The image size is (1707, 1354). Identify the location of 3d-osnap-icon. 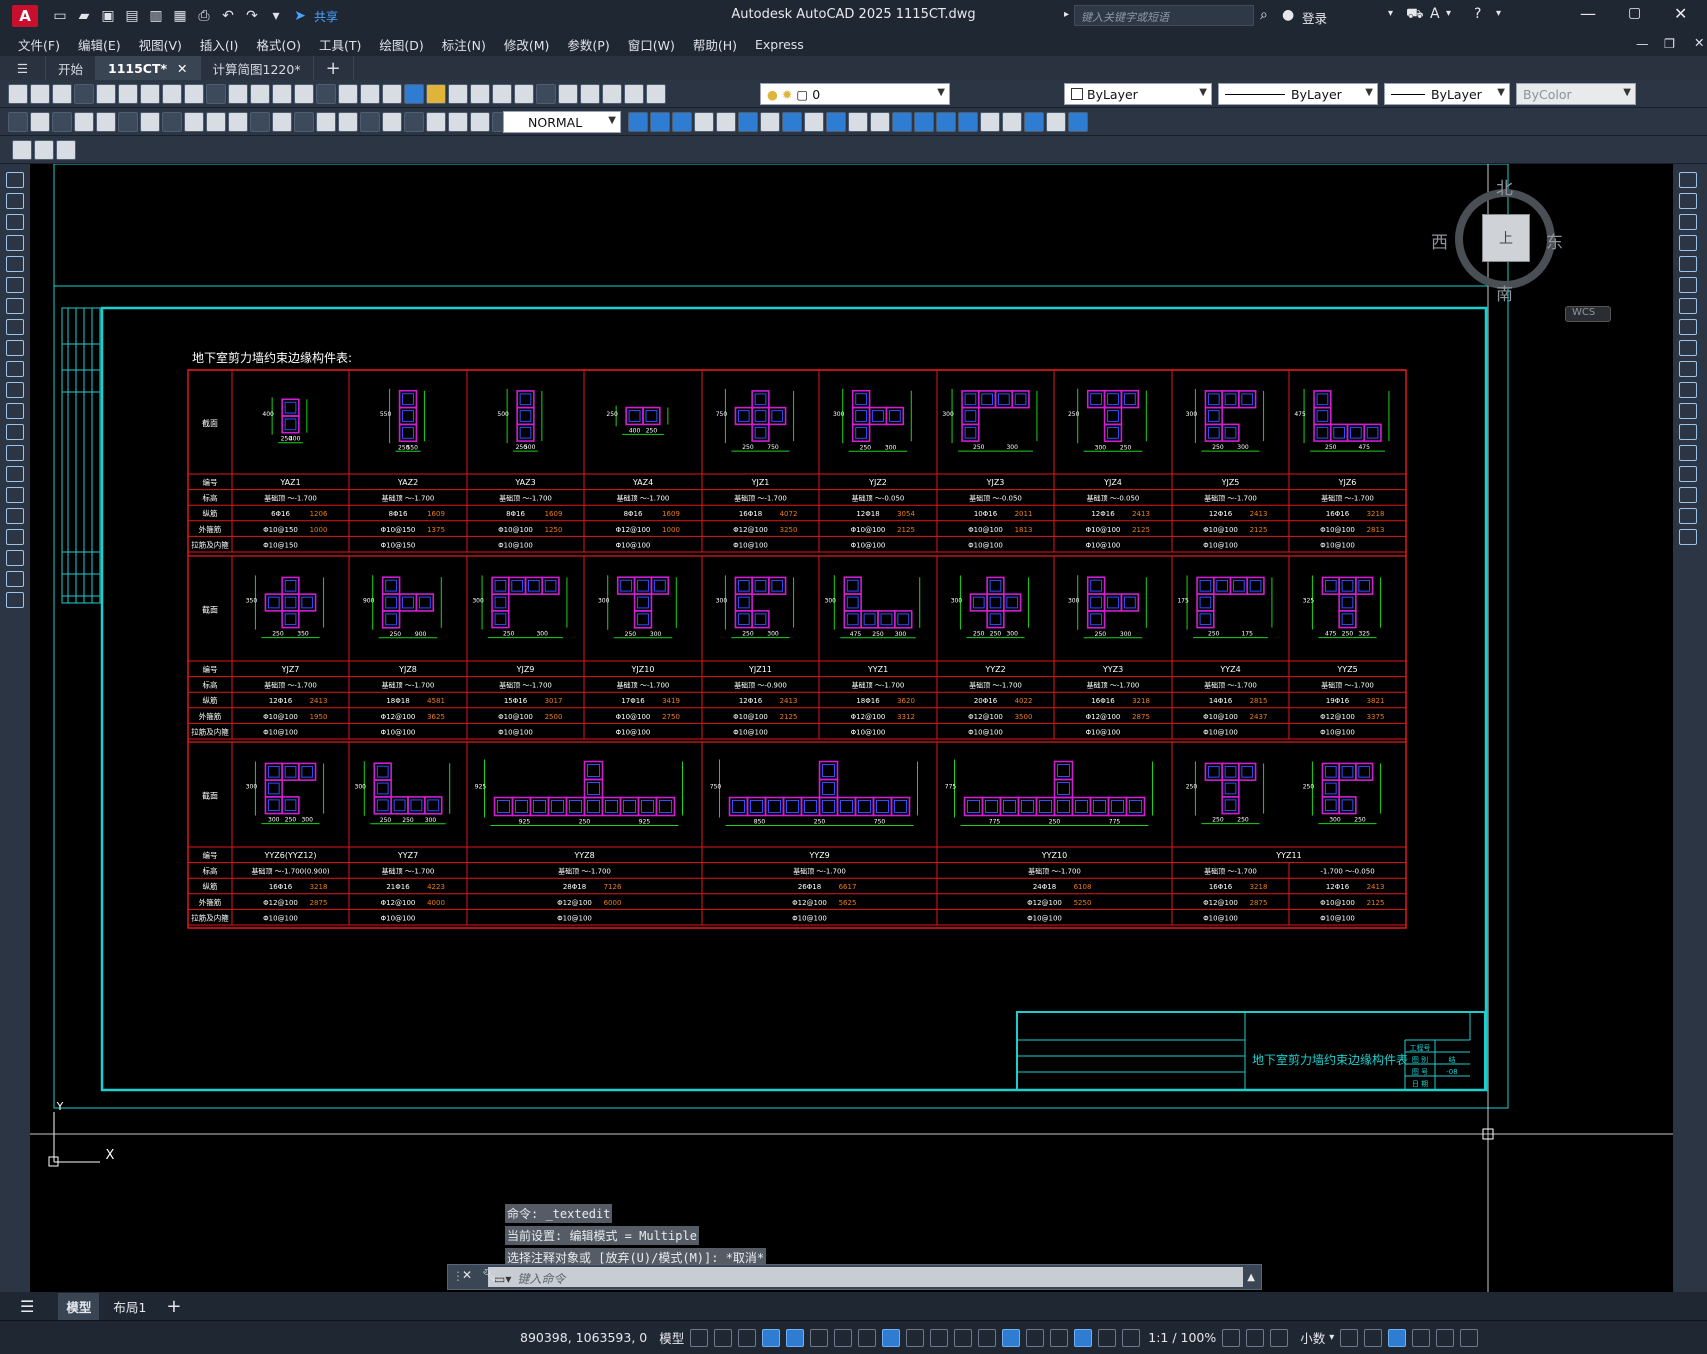
(987, 1337).